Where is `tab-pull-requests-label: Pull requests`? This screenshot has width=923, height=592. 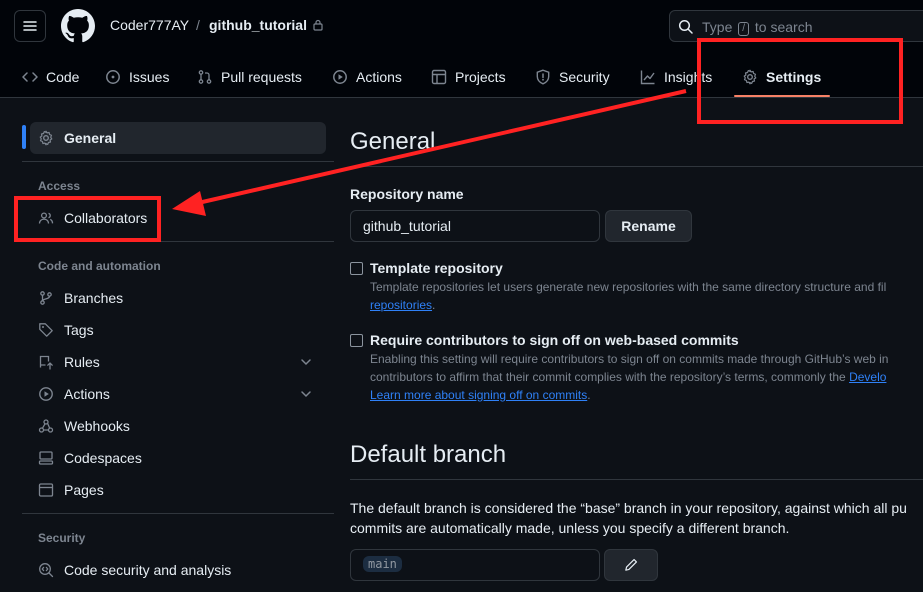
tab-pull-requests-label: Pull requests is located at coordinates (261, 77).